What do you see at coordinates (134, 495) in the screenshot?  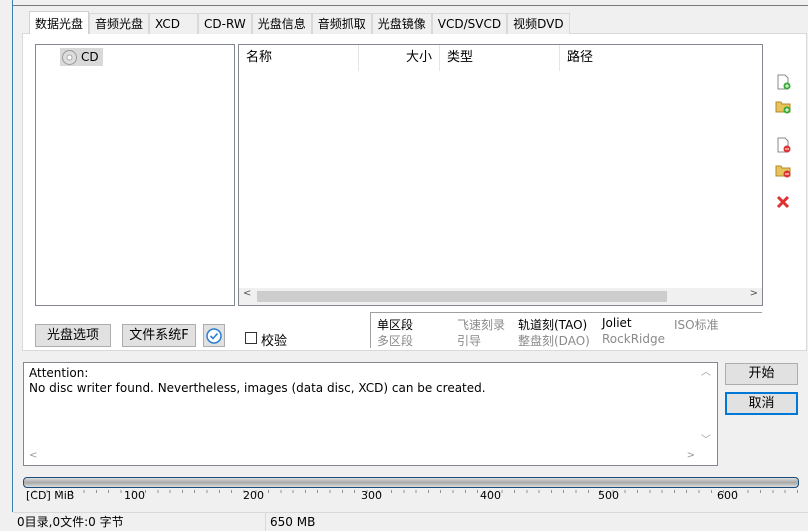 I see `scale-tick-label: 100` at bounding box center [134, 495].